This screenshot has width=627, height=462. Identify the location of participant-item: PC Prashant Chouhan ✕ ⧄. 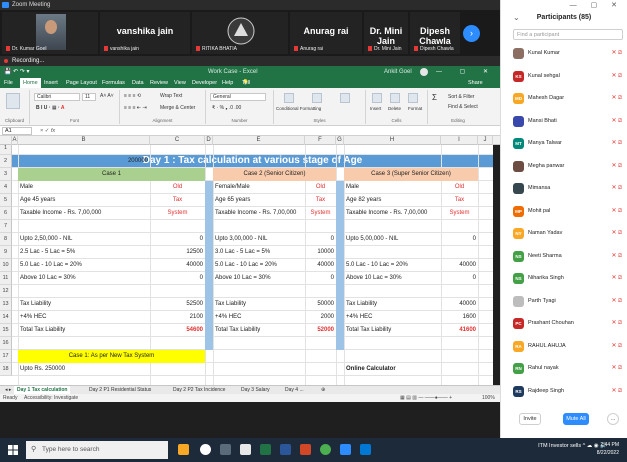
(564, 324).